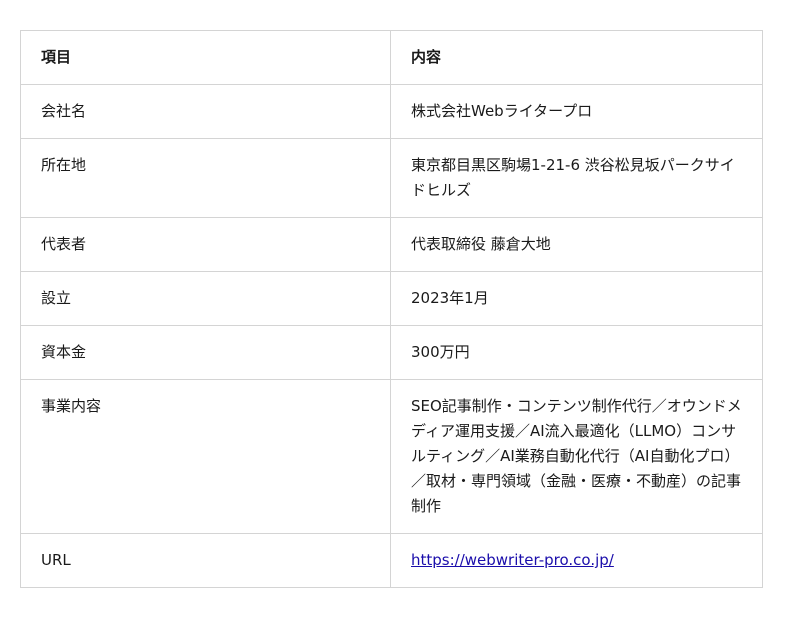  I want to click on table-row: 所在地 東京都目黒区駒場1-21-6 渋谷松見坂パークサイドヒルズ, so click(391, 178).